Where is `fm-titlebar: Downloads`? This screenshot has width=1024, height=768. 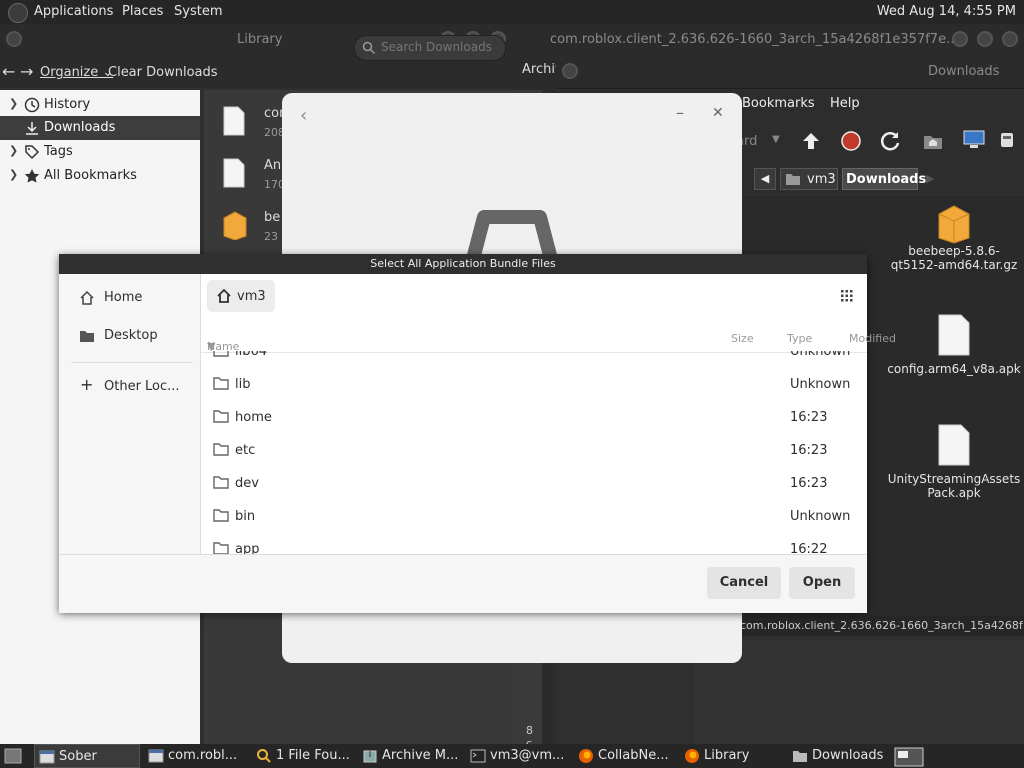 fm-titlebar: Downloads is located at coordinates (790, 72).